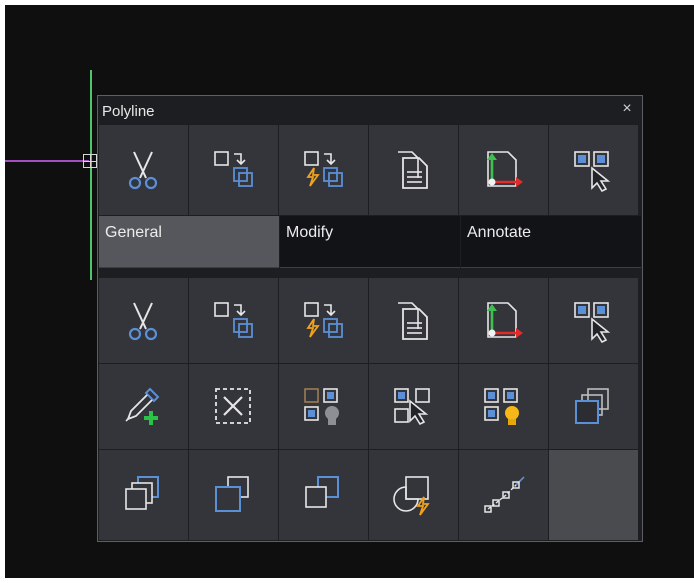 This screenshot has height=583, width=694. I want to click on send-to-back-icon, so click(144, 495).